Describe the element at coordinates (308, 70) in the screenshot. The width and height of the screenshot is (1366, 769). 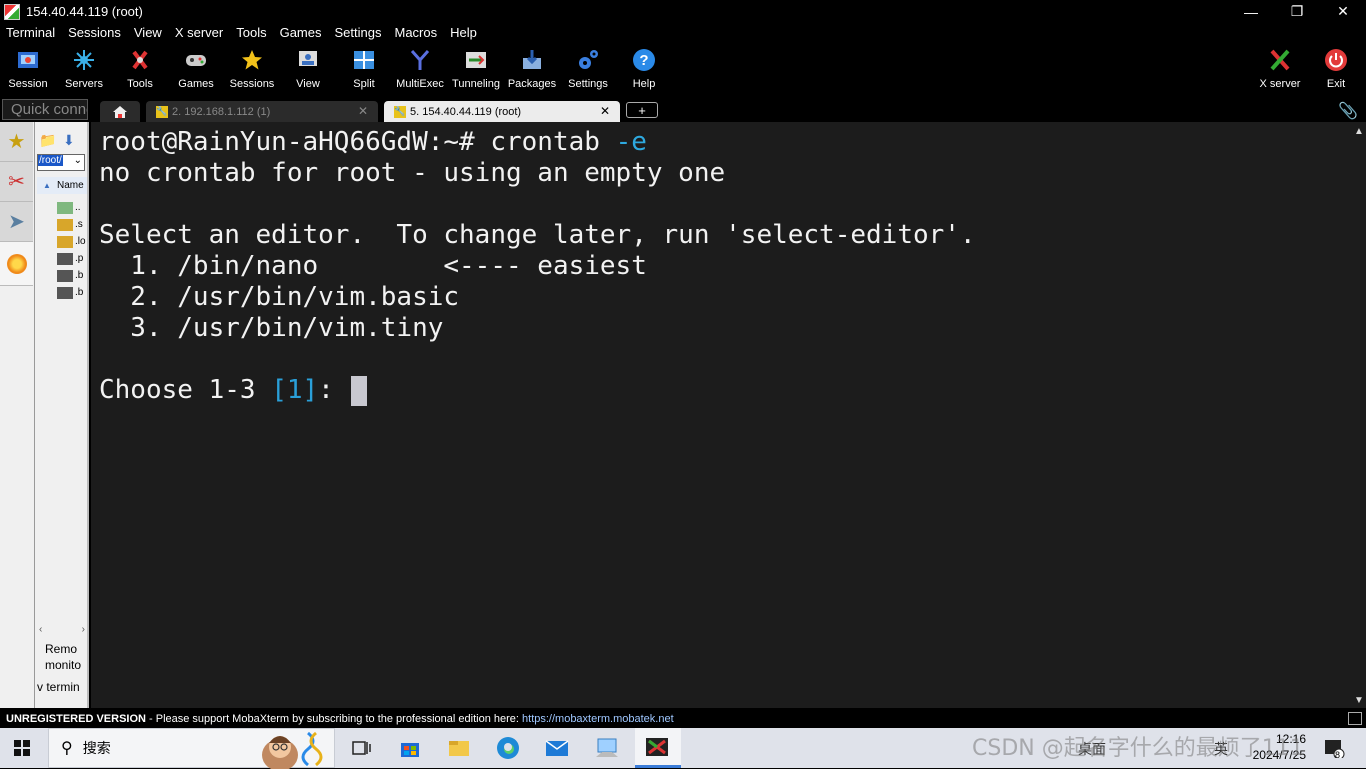
I see `view-button: View` at that location.